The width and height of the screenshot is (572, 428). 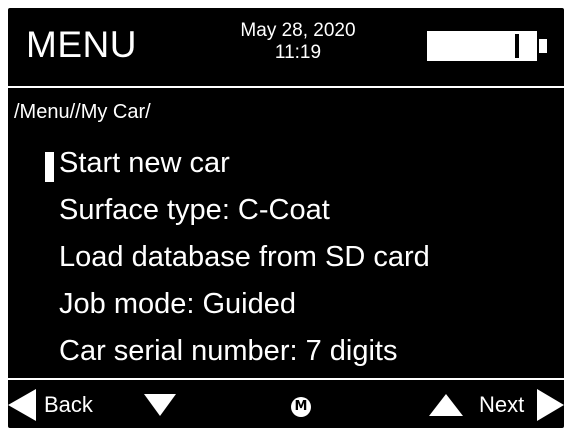 I want to click on selection-cursor, so click(x=49, y=167).